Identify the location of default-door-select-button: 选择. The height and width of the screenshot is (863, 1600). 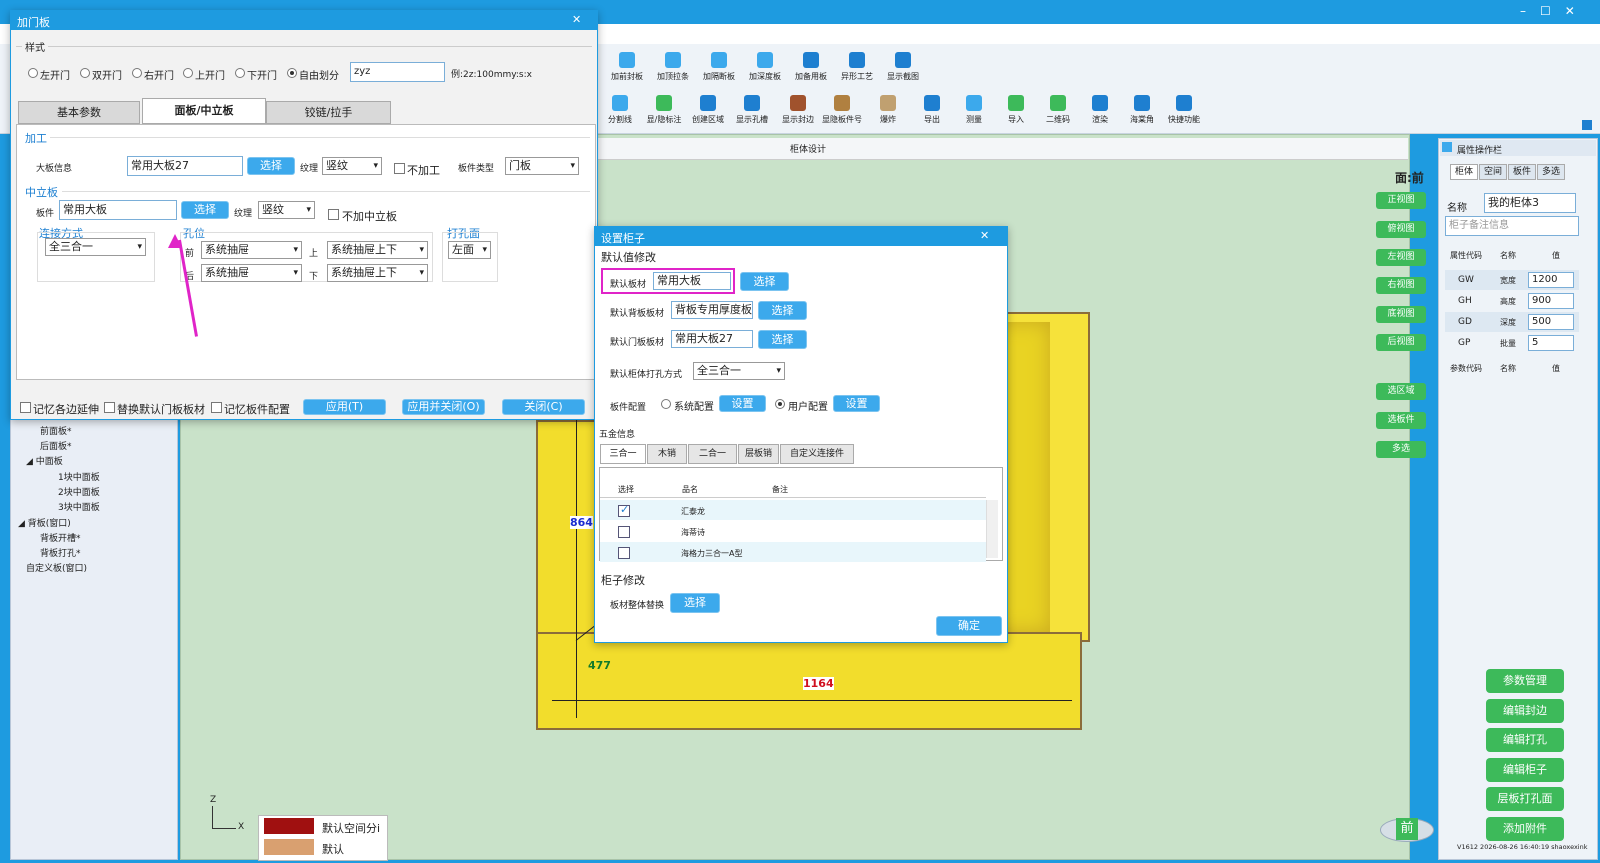
(782, 339).